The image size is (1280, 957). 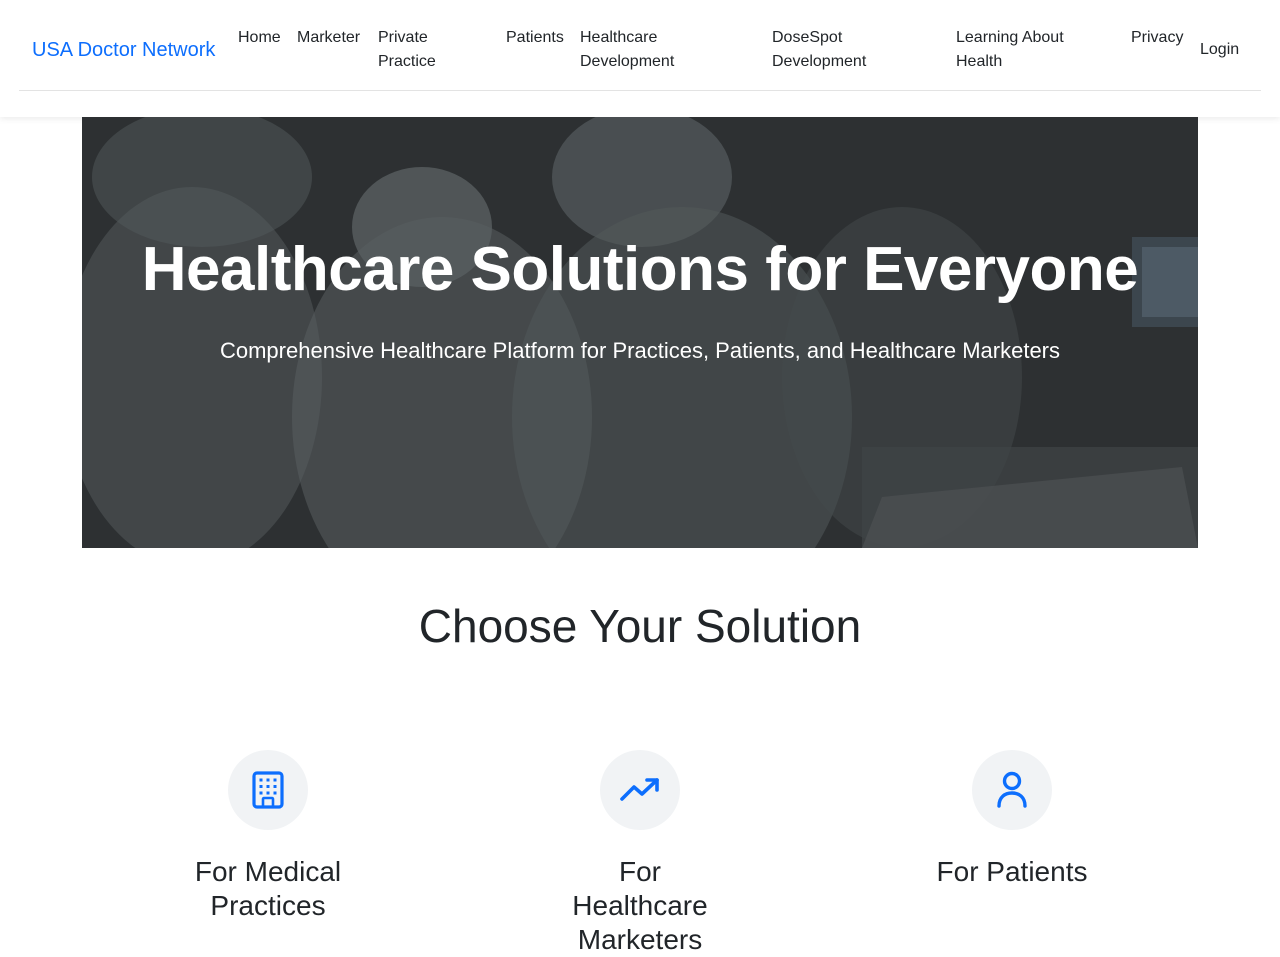 What do you see at coordinates (268, 836) in the screenshot?
I see `solution-card-medical-practices: For Medical Practices` at bounding box center [268, 836].